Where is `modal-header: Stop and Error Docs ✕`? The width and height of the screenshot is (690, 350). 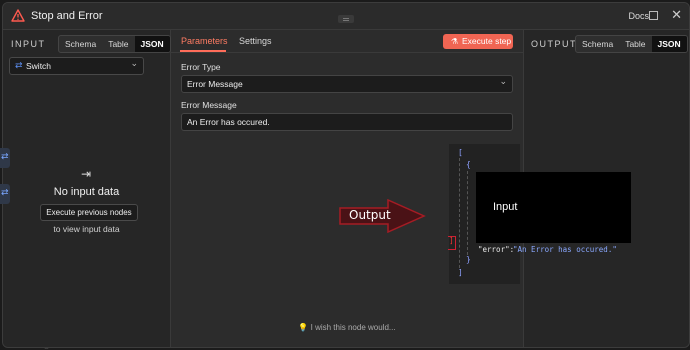
modal-header: Stop and Error Docs ✕ is located at coordinates (346, 16).